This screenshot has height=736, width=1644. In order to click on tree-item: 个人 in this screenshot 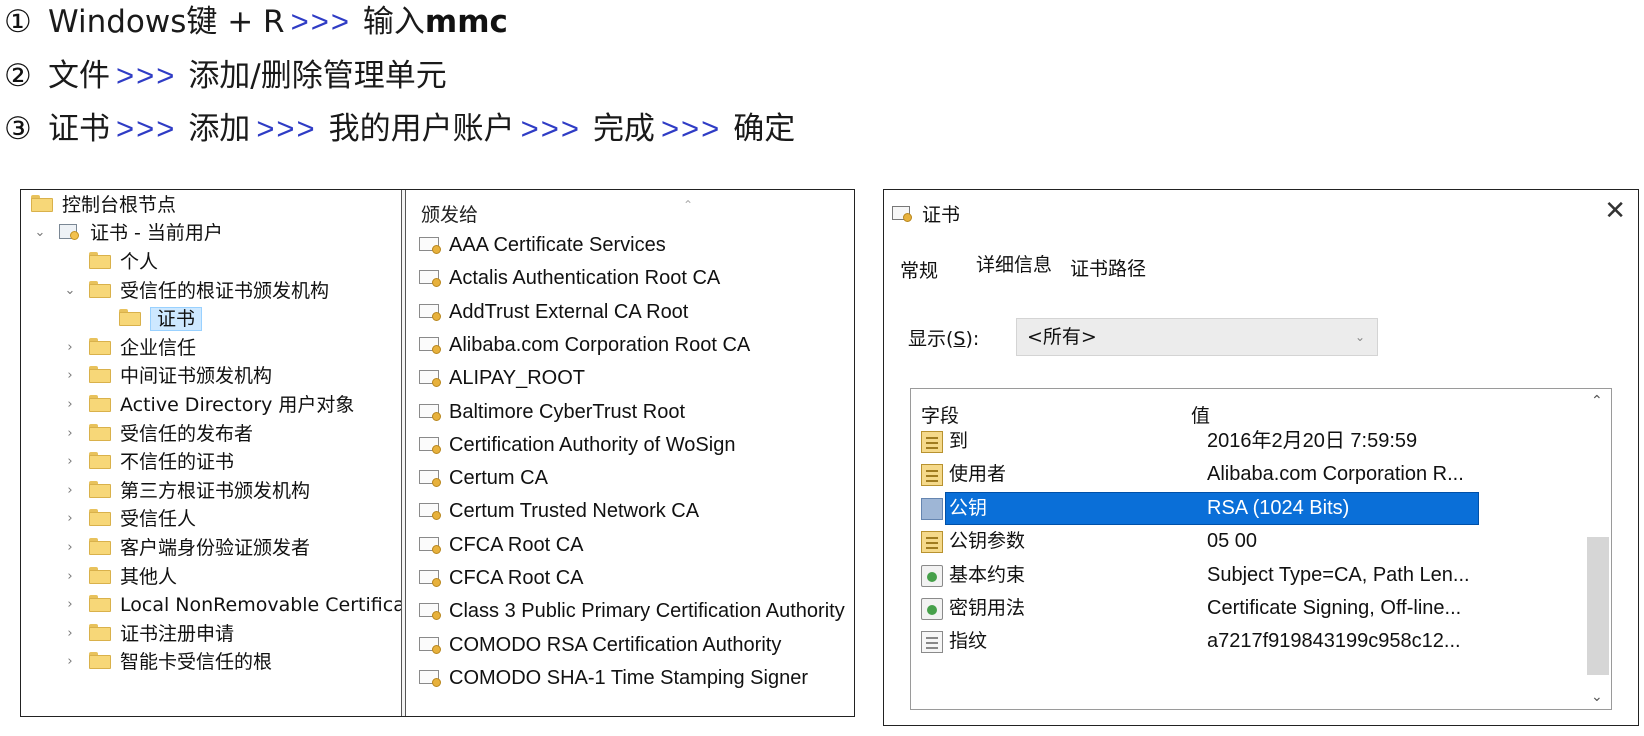, I will do `click(123, 262)`.